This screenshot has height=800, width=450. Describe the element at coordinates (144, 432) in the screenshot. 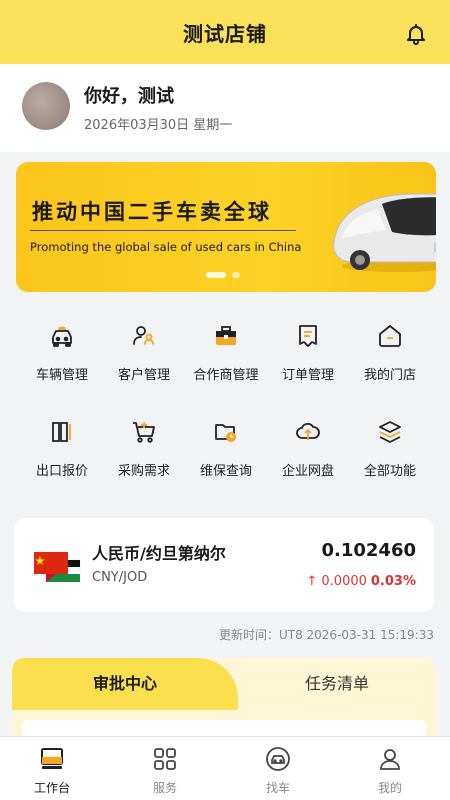

I see `shopping-cart-icon` at that location.